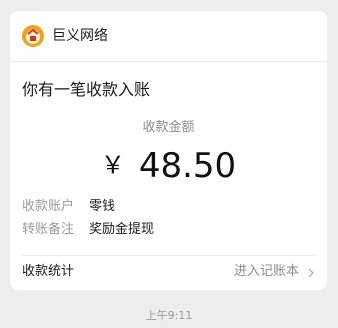 The height and width of the screenshot is (328, 338). What do you see at coordinates (112, 165) in the screenshot?
I see `currency-symbol: ￥` at bounding box center [112, 165].